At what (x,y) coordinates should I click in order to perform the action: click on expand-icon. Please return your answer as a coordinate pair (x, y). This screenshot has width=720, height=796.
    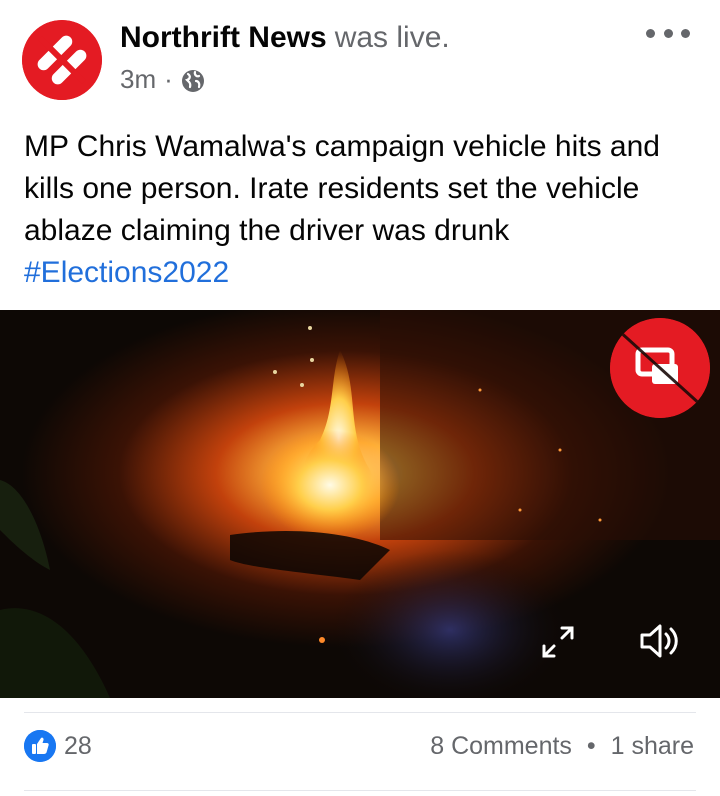
    Looking at the image, I should click on (558, 642).